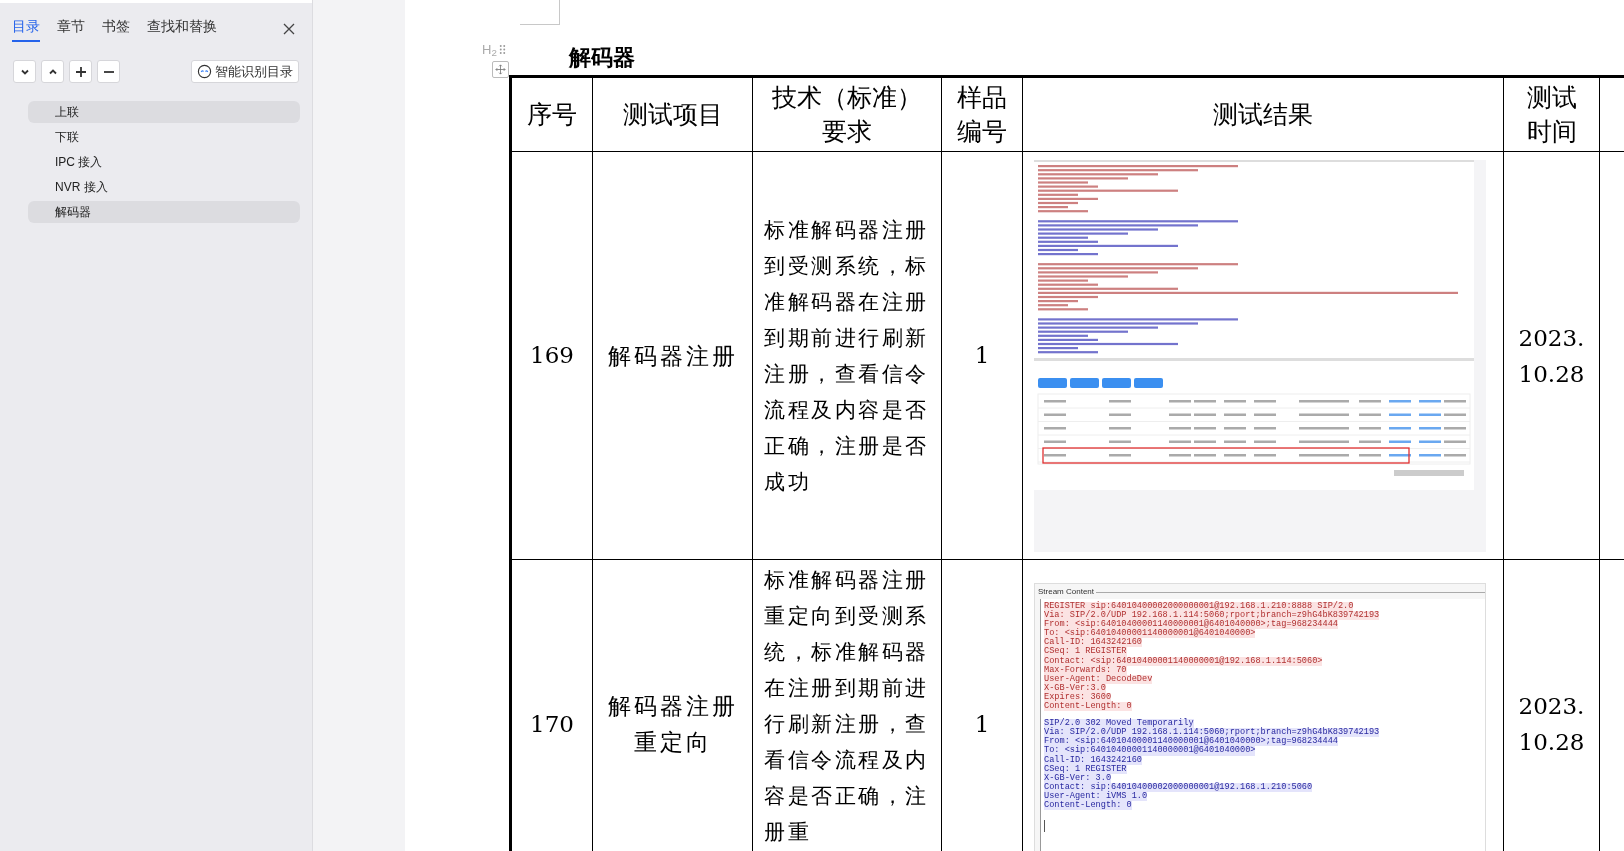  I want to click on expand-down-button, so click(24, 71).